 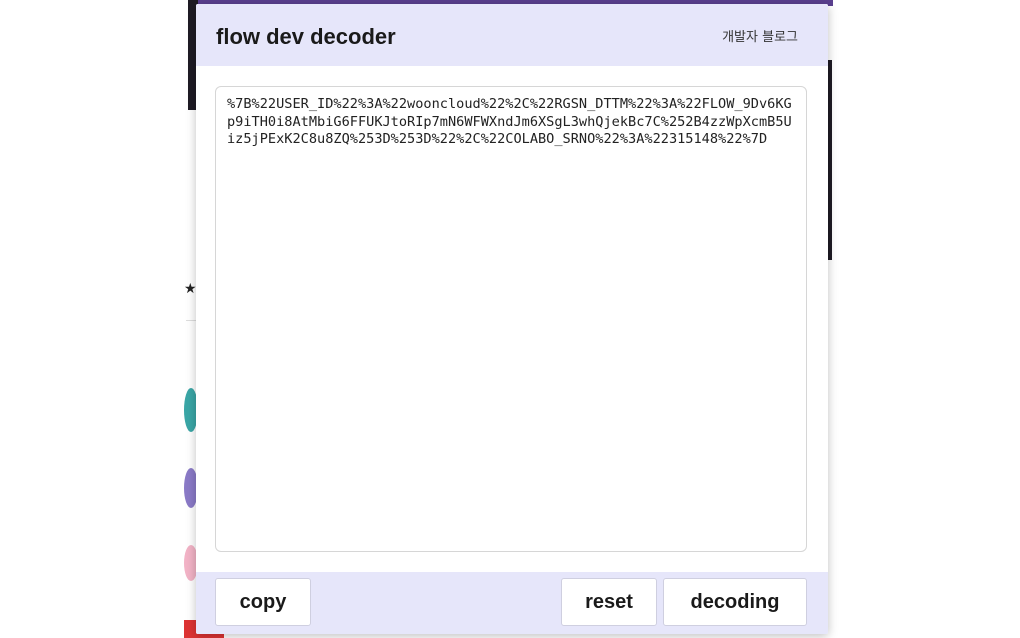 What do you see at coordinates (512, 603) in the screenshot?
I see `popup-footer: copy reset decoding` at bounding box center [512, 603].